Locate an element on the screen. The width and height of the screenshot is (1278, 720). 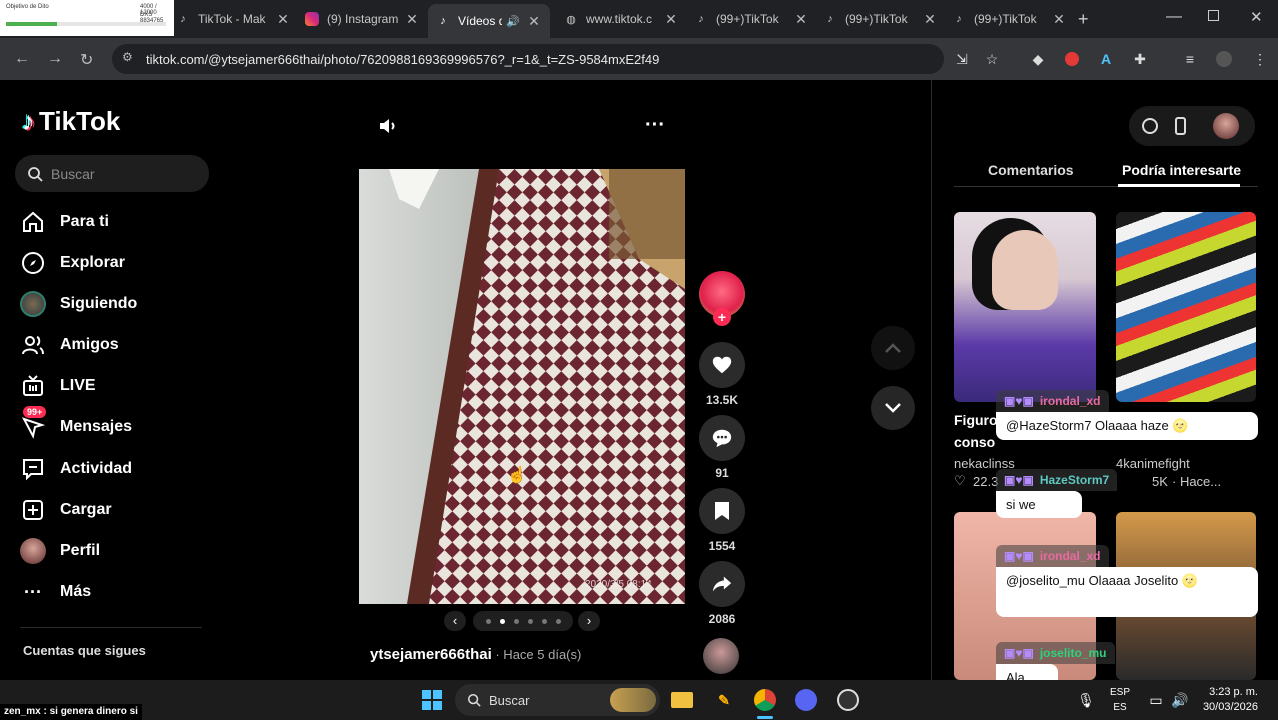
user-avatar is located at coordinates (1226, 126).